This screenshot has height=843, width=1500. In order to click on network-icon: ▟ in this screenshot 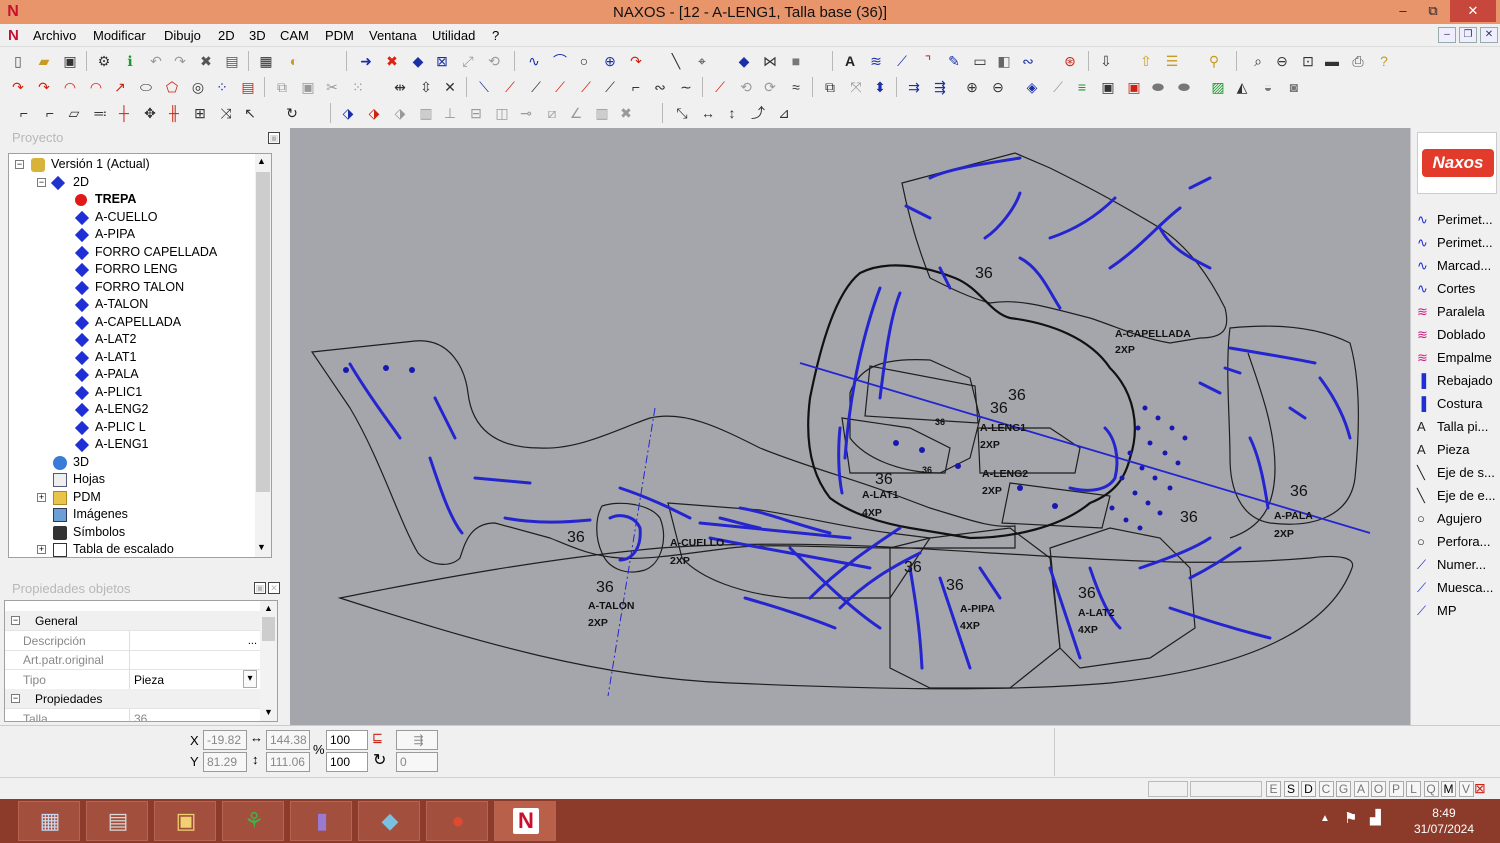, I will do `click(1375, 817)`.